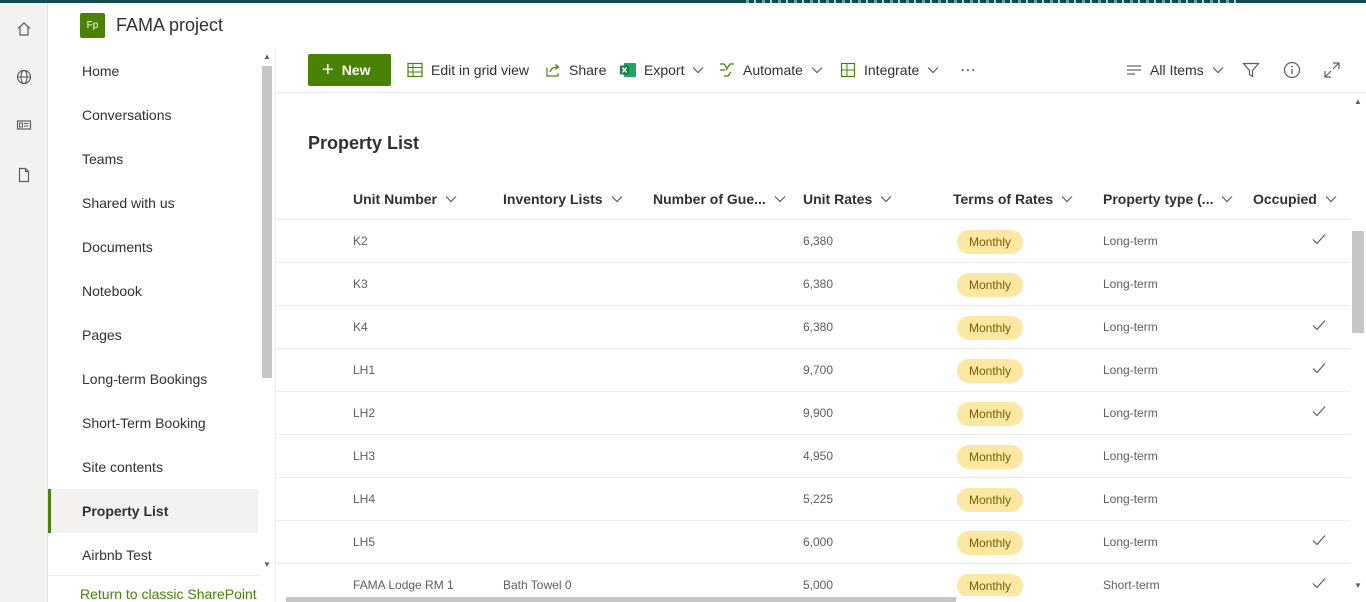 The width and height of the screenshot is (1366, 602). Describe the element at coordinates (153, 247) in the screenshot. I see `nav-item-documents: Documents` at that location.